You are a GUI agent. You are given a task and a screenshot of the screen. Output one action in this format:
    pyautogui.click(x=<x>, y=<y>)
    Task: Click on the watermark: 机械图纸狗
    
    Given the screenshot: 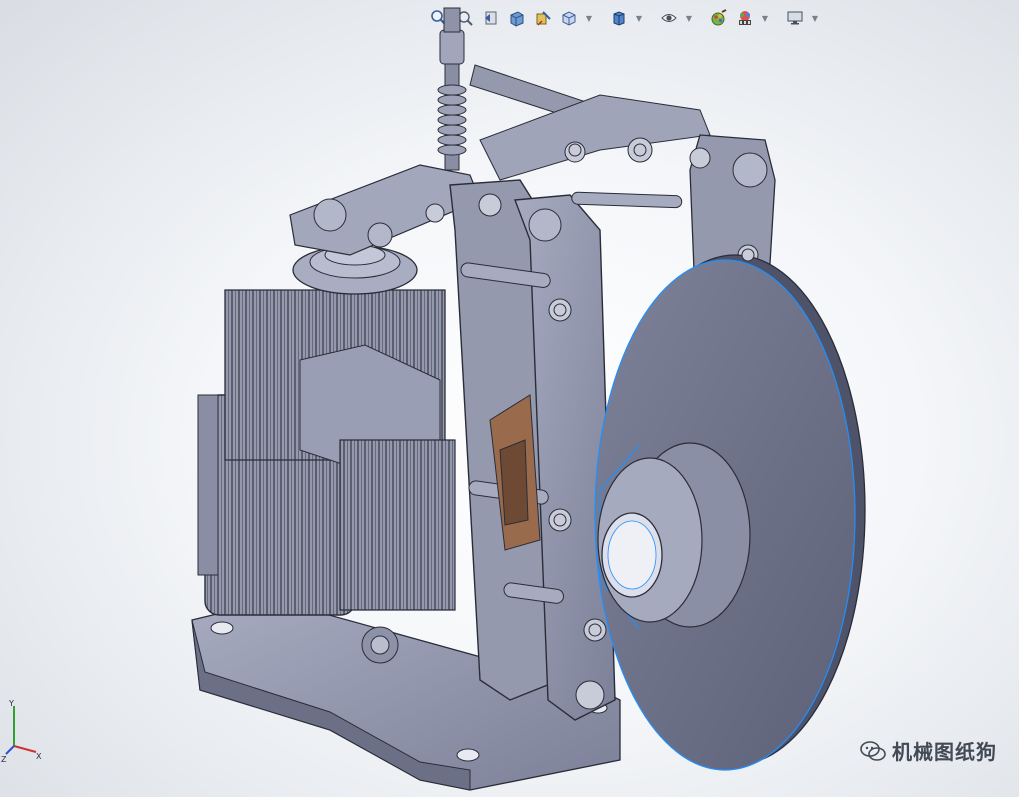 What is the action you would take?
    pyautogui.click(x=928, y=750)
    